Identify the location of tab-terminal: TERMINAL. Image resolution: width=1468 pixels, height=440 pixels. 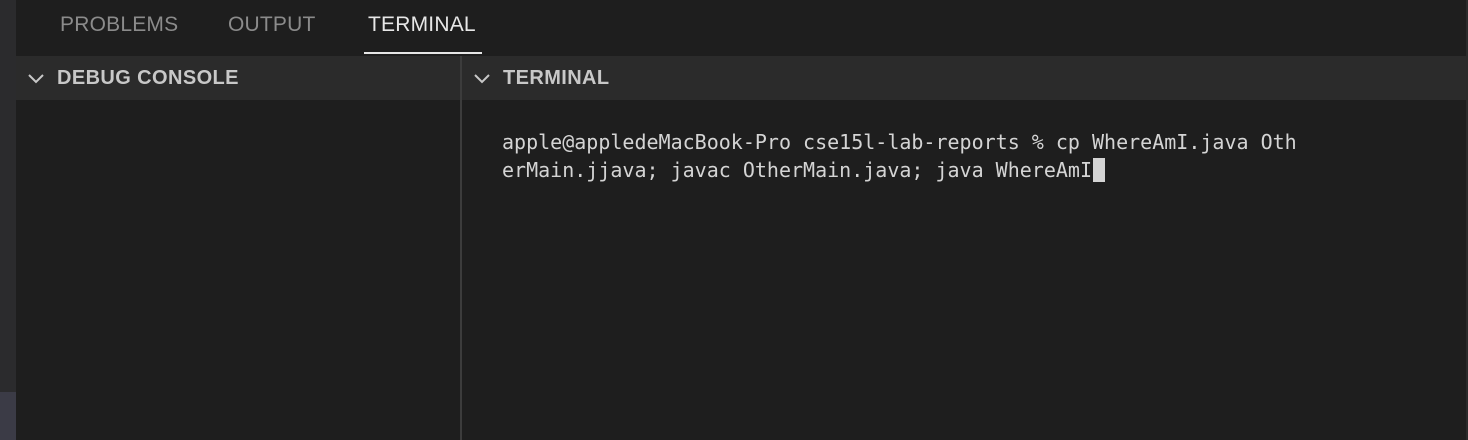
(422, 28).